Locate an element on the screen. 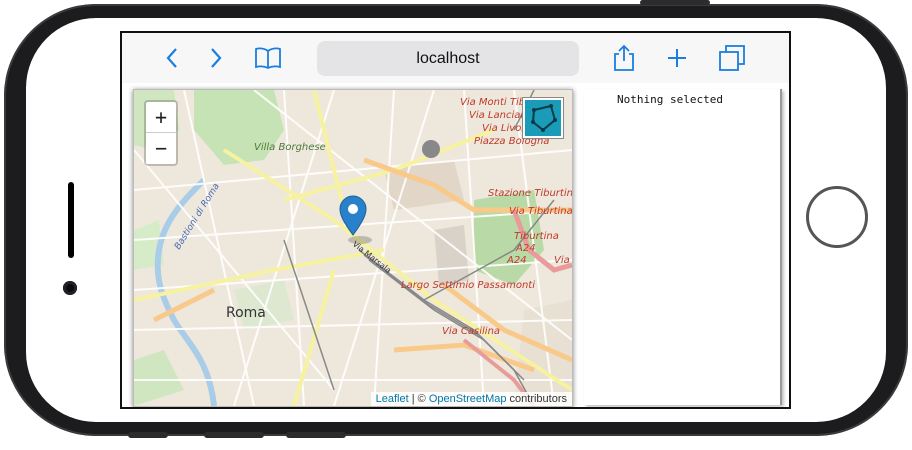 The width and height of the screenshot is (912, 450). volume-up-button is located at coordinates (234, 435).